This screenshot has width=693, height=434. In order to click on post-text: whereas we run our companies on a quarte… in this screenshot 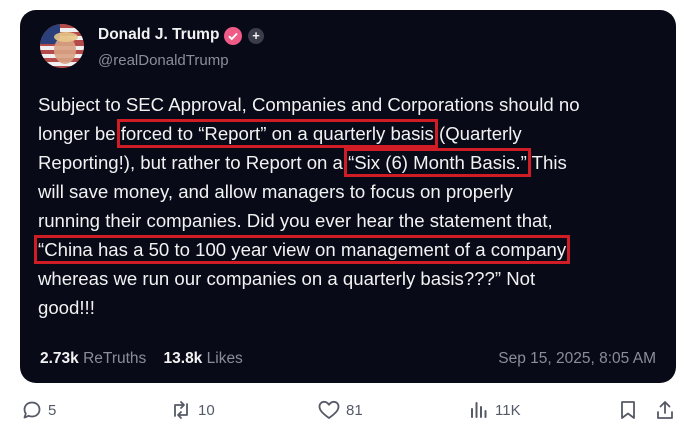, I will do `click(287, 278)`.